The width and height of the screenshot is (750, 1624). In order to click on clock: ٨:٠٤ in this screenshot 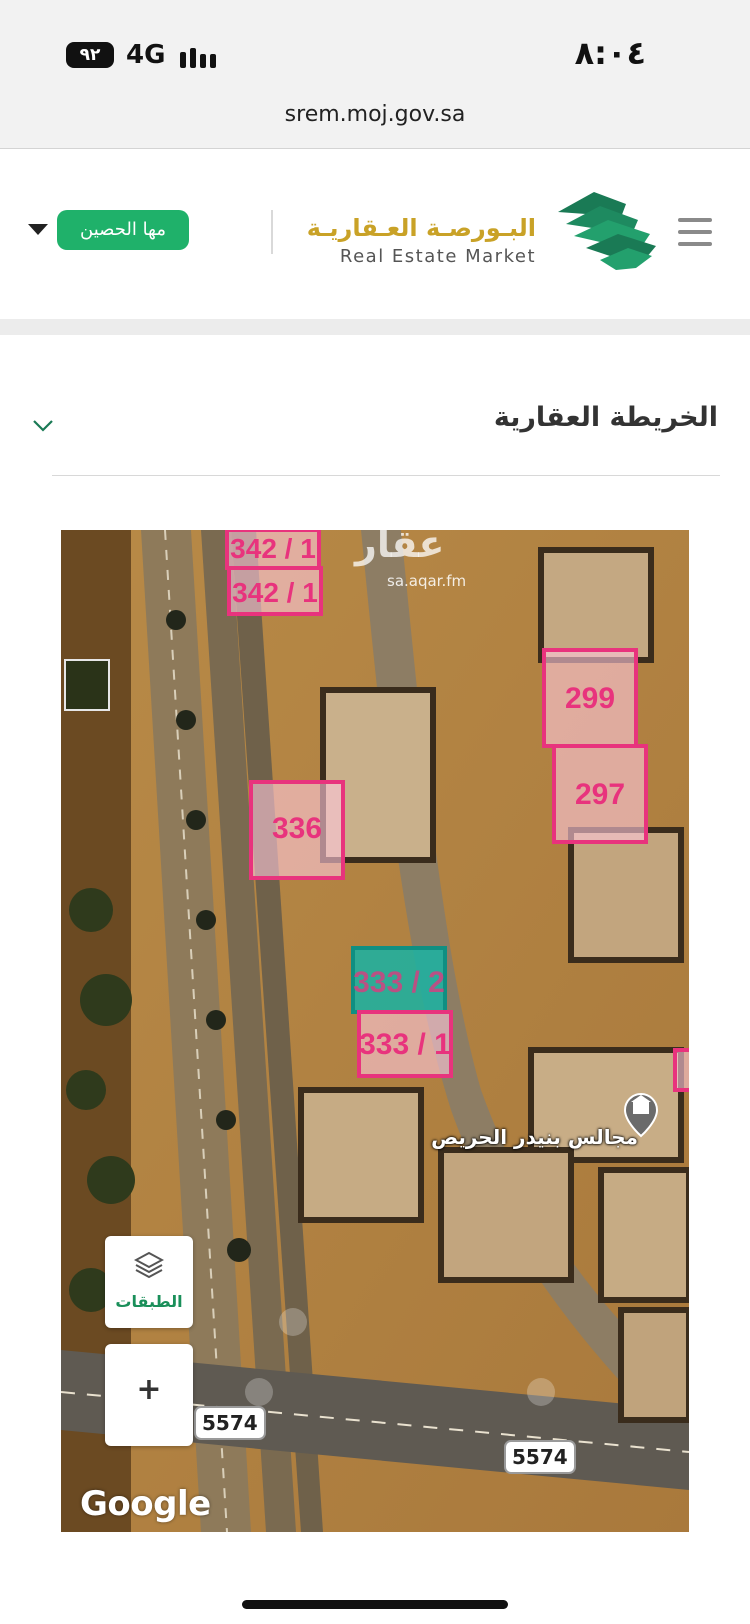, I will do `click(610, 53)`.